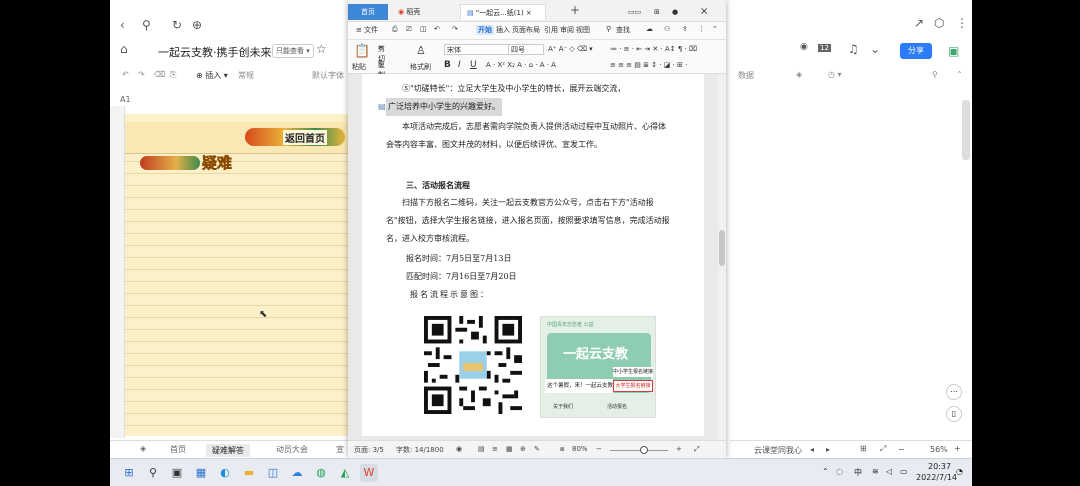 This screenshot has width=1080, height=486. I want to click on collapse-icon: ⌃, so click(715, 29).